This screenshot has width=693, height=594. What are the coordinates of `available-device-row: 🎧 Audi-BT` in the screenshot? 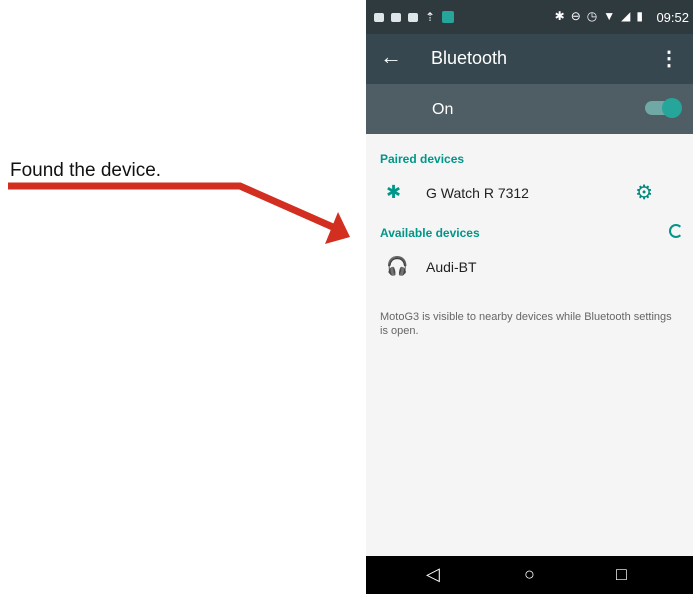 It's located at (529, 267).